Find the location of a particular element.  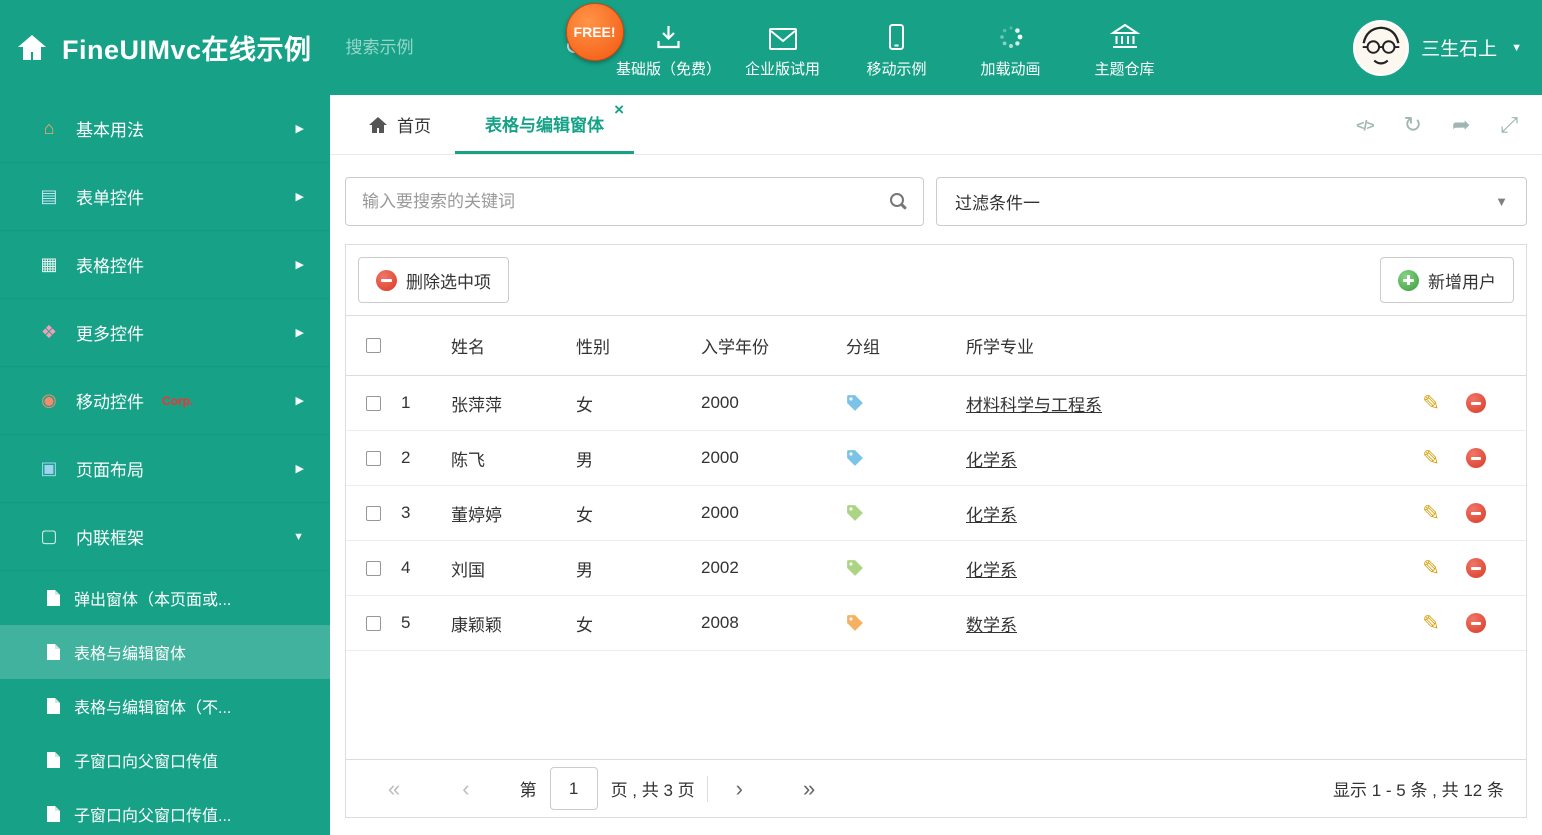

nav-label: 基础版（免费） is located at coordinates (669, 69).